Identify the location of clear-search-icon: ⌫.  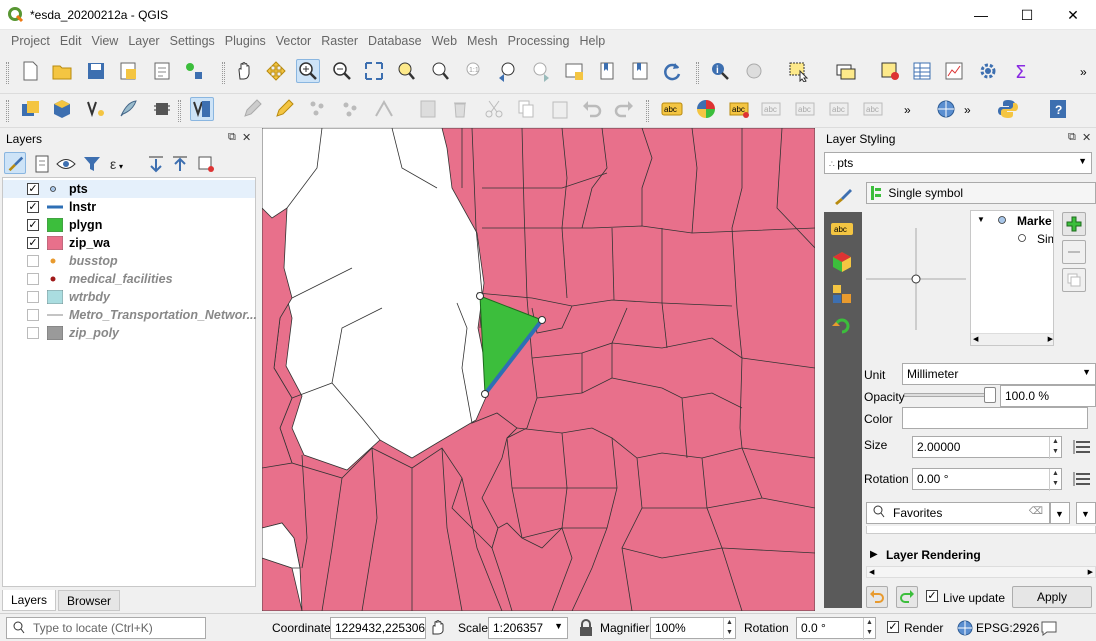
(1036, 511).